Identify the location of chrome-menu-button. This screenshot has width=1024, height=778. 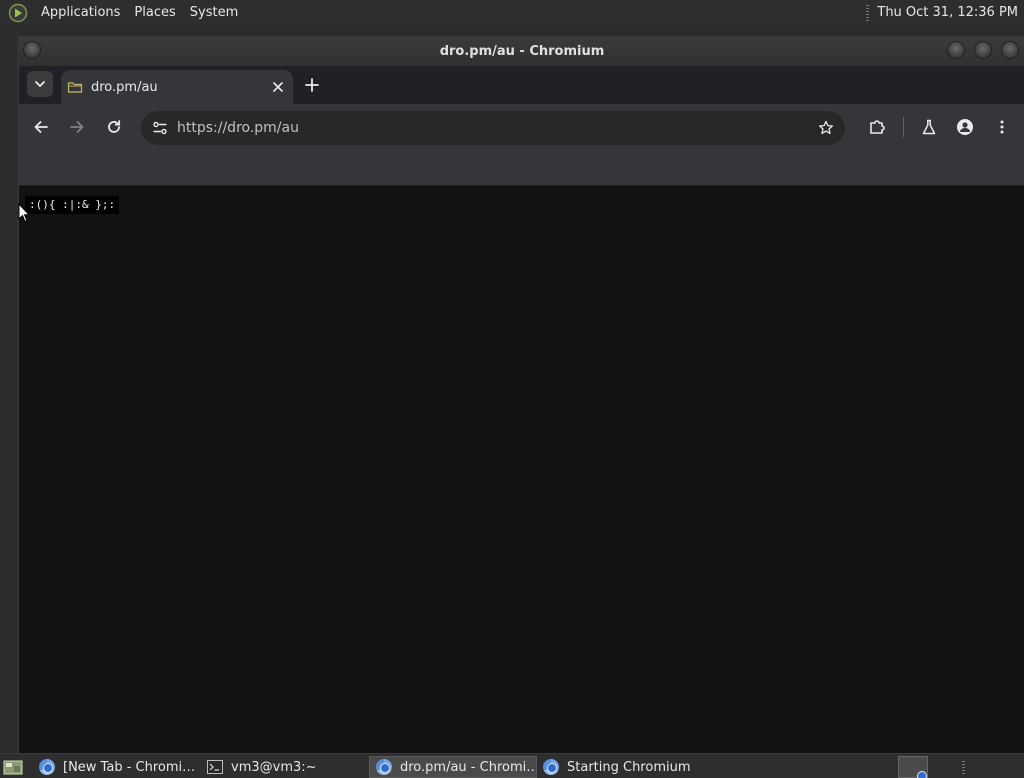
(1002, 127).